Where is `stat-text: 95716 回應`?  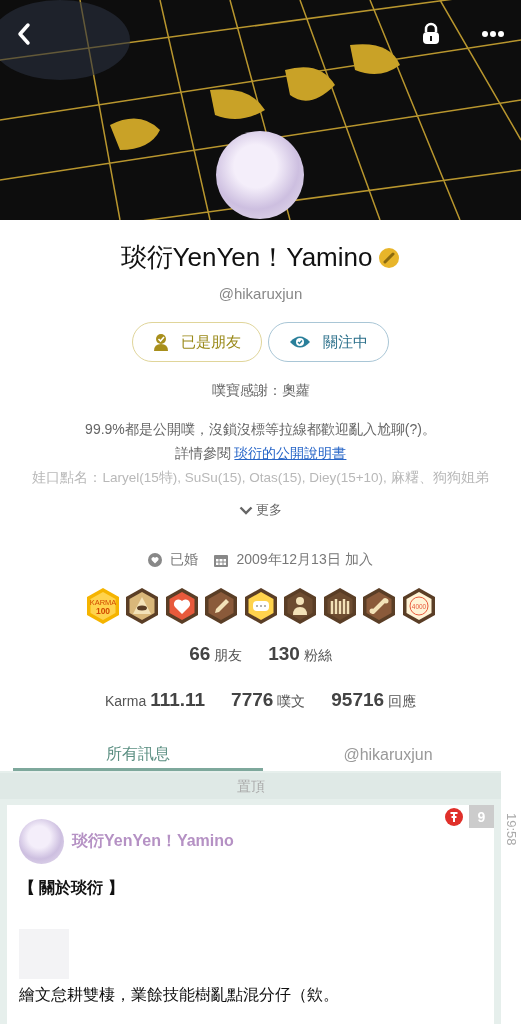
stat-text: 95716 回應 is located at coordinates (373, 700).